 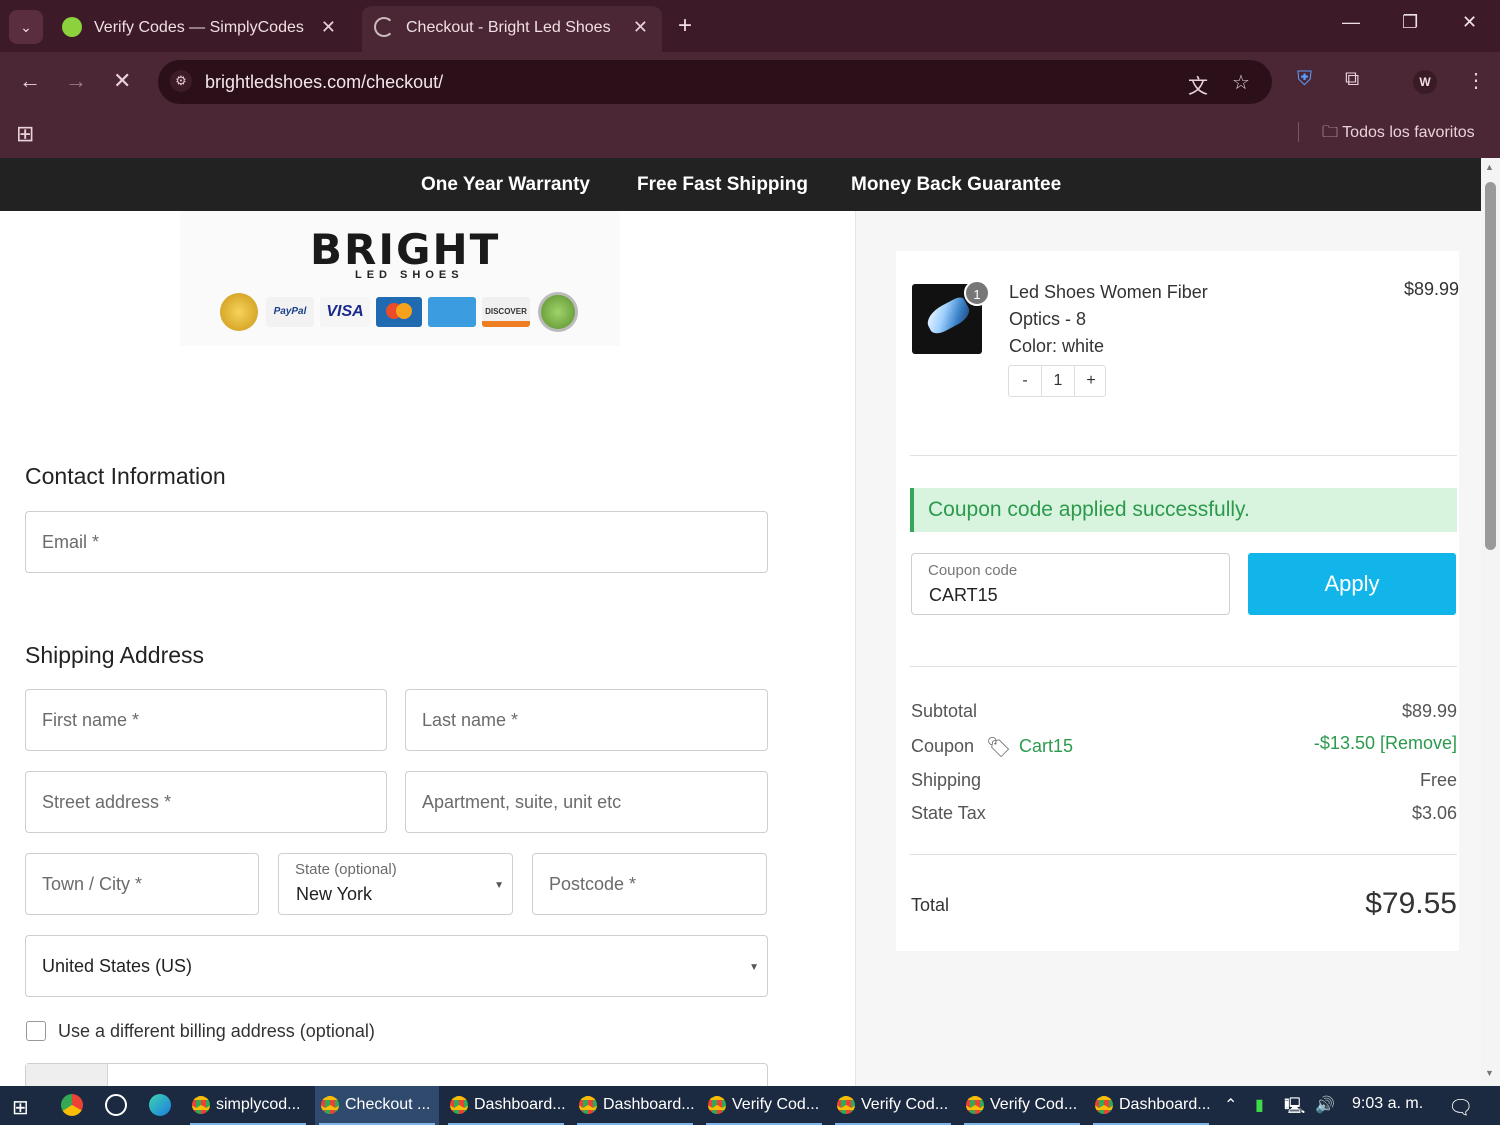 What do you see at coordinates (1385, 743) in the screenshot?
I see `coupon-discount-remove-link: -$13.50 [Remove]` at bounding box center [1385, 743].